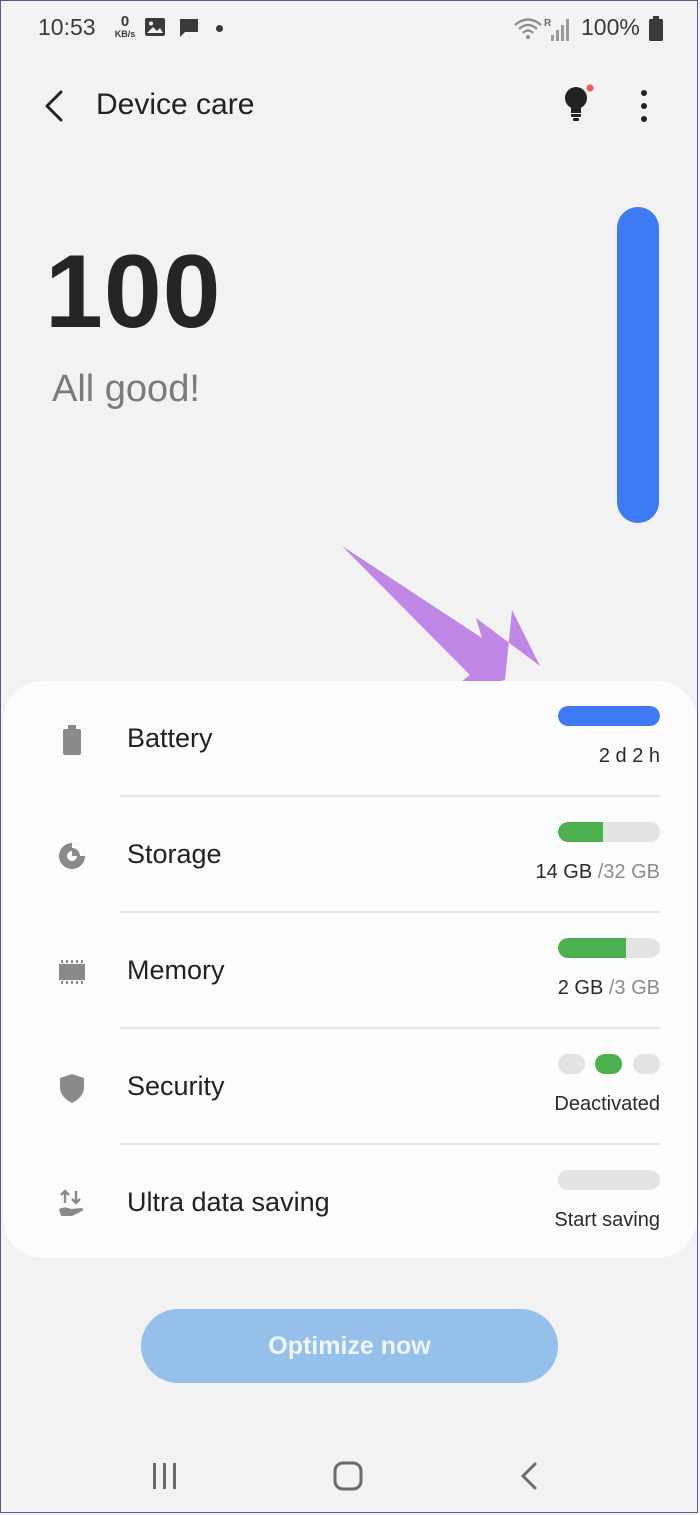 The width and height of the screenshot is (700, 1515). I want to click on score-message: All good!, so click(126, 389).